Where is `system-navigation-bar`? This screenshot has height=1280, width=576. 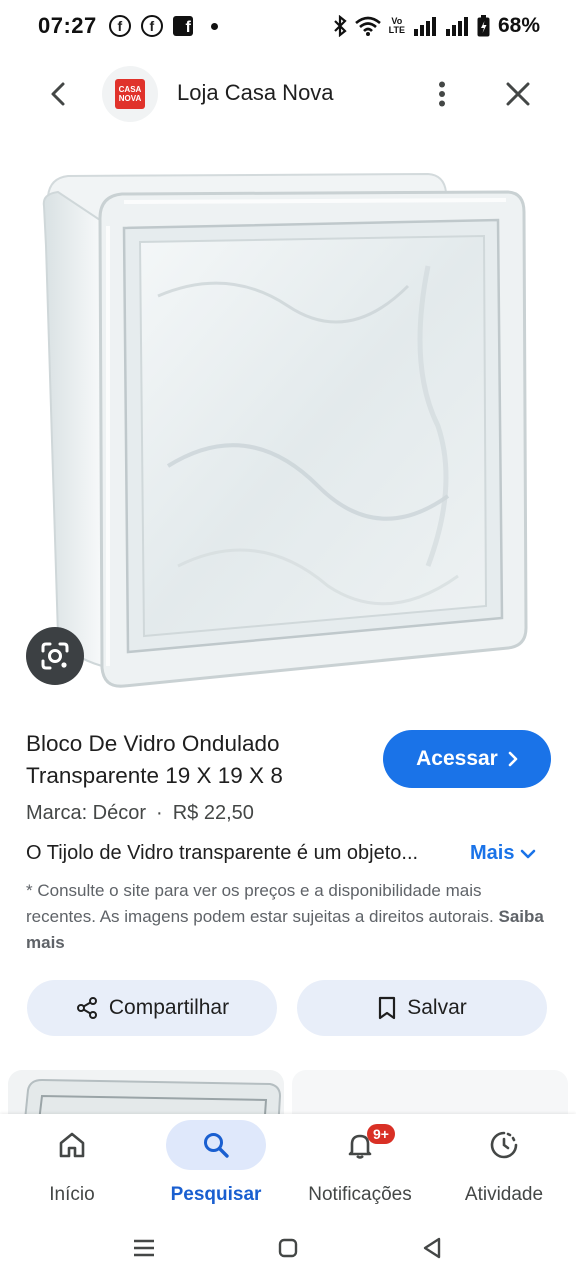
system-navigation-bar is located at coordinates (288, 1247).